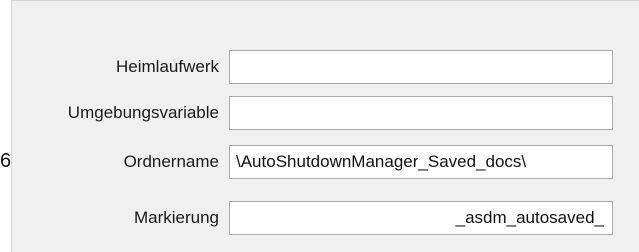 The image size is (639, 252). I want to click on ordnername-label: Ordnername, so click(171, 161).